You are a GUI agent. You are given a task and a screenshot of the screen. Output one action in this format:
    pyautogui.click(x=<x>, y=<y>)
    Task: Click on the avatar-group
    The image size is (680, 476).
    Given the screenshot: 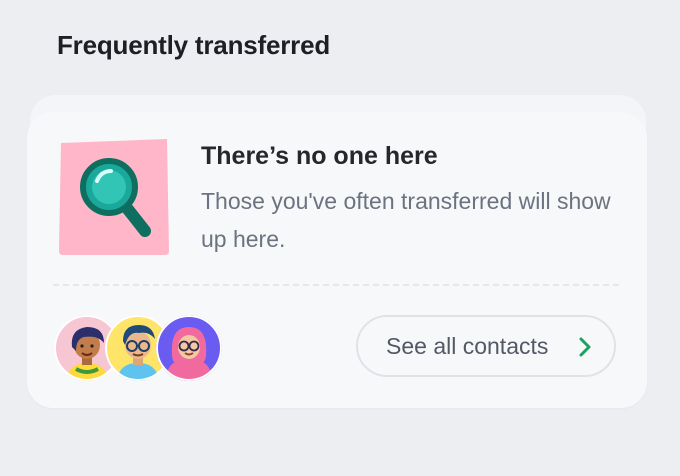 What is the action you would take?
    pyautogui.click(x=139, y=349)
    